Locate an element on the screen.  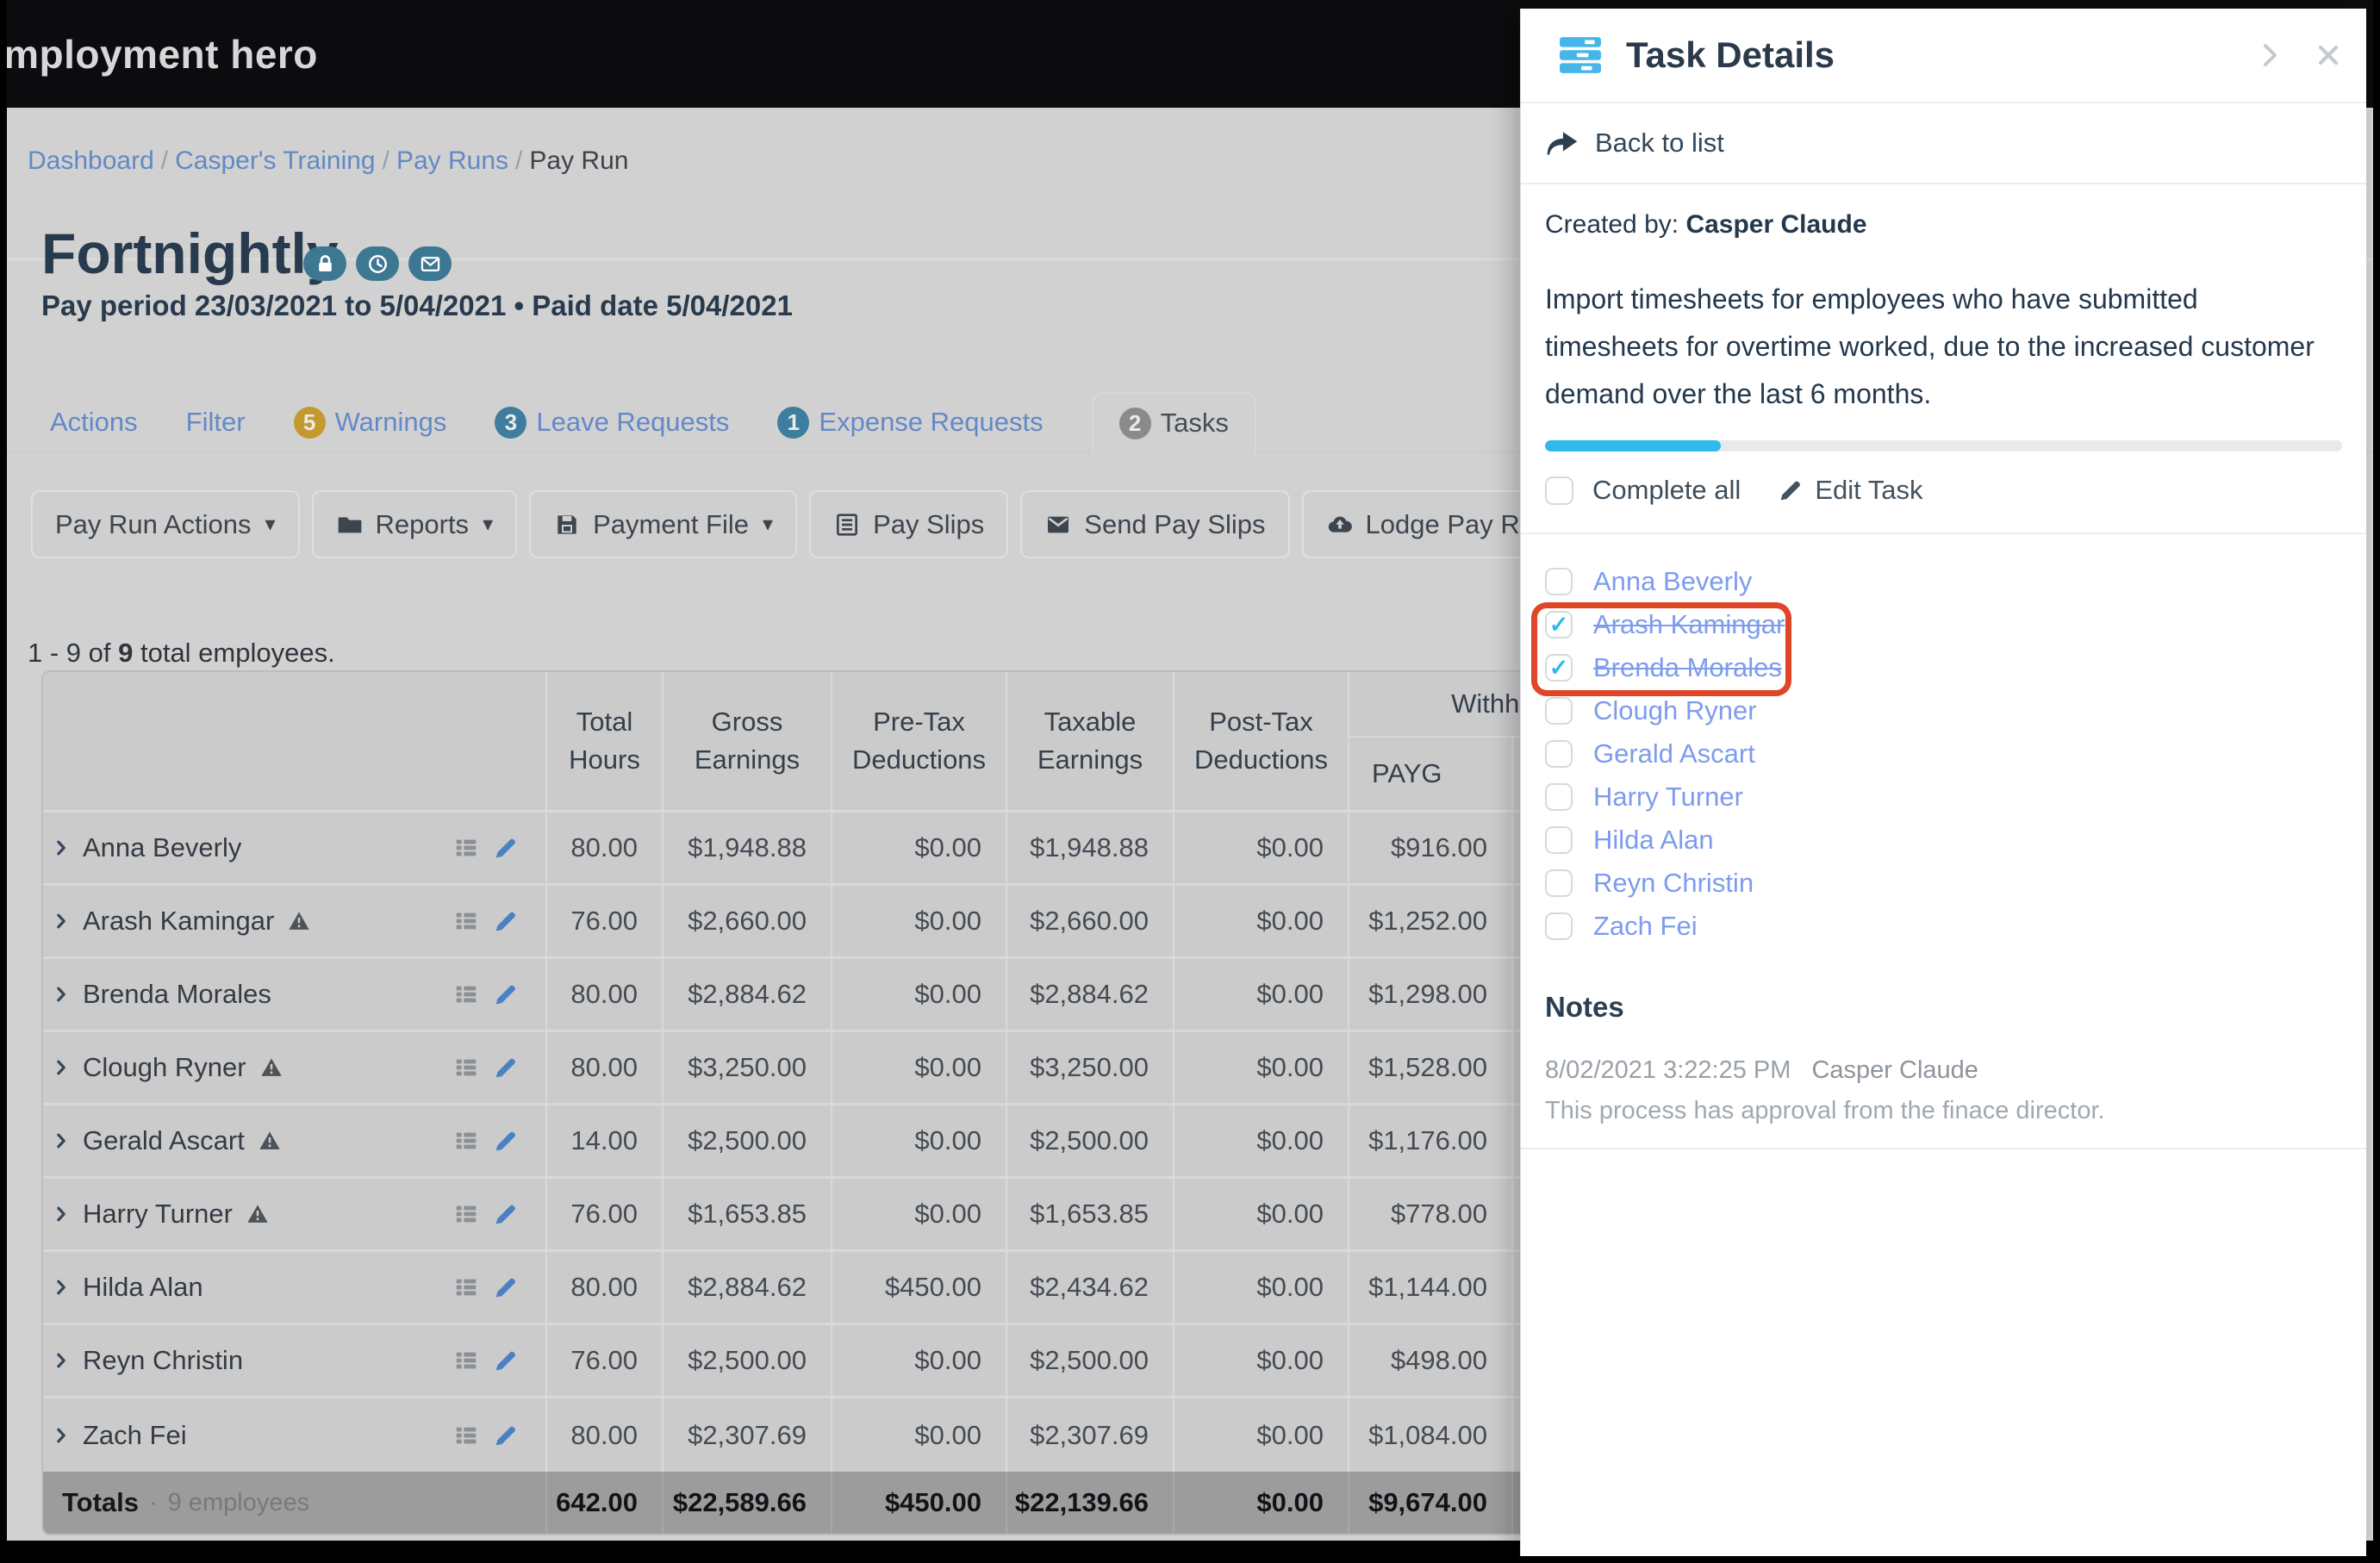
note-author: Casper Claude is located at coordinates (1894, 1070).